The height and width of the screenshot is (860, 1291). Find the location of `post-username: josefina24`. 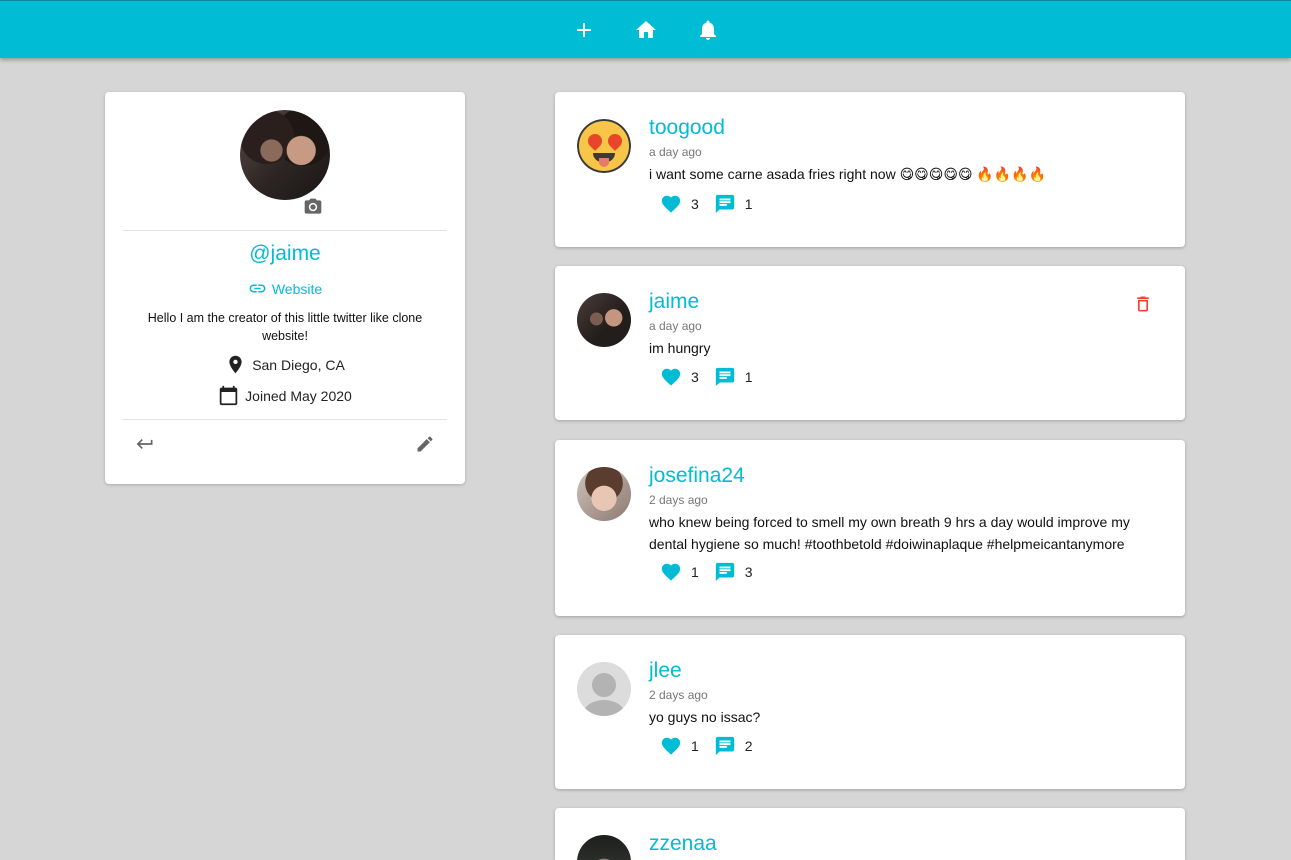

post-username: josefina24 is located at coordinates (697, 476).